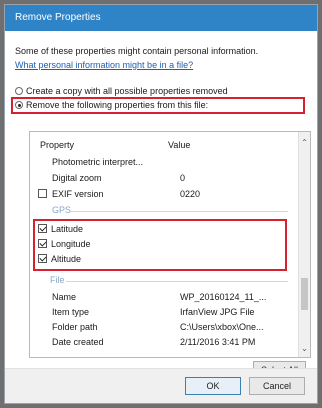  What do you see at coordinates (62, 210) in the screenshot?
I see `group-header-gps: GPS` at bounding box center [62, 210].